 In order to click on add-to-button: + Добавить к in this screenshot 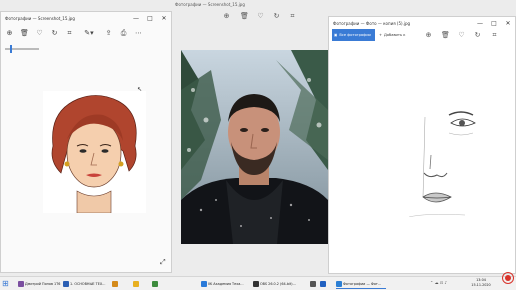, I will do `click(392, 35)`.